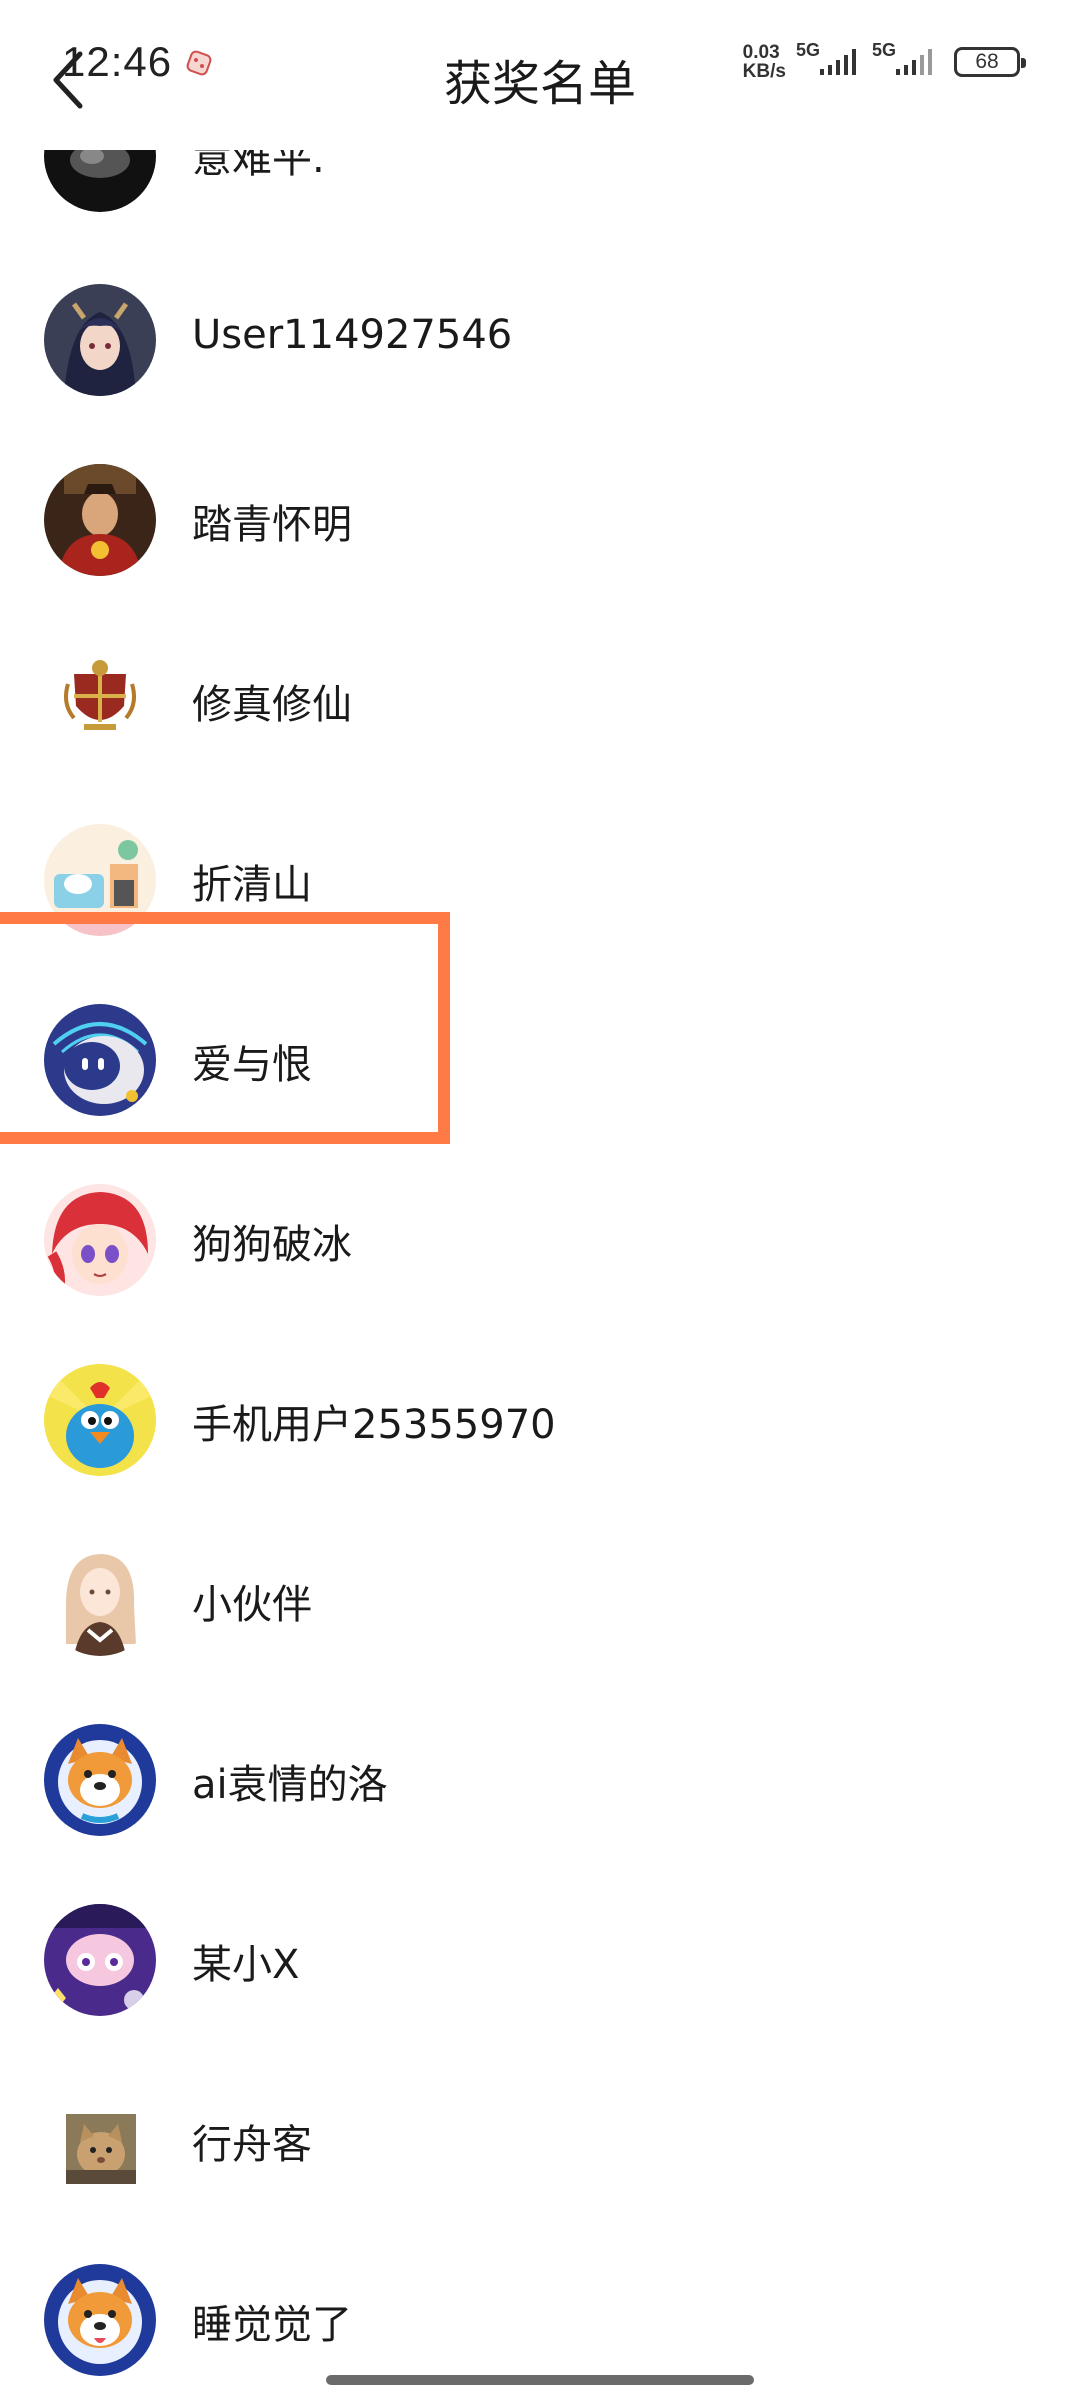  I want to click on network-speed-unit: KB/s, so click(764, 71).